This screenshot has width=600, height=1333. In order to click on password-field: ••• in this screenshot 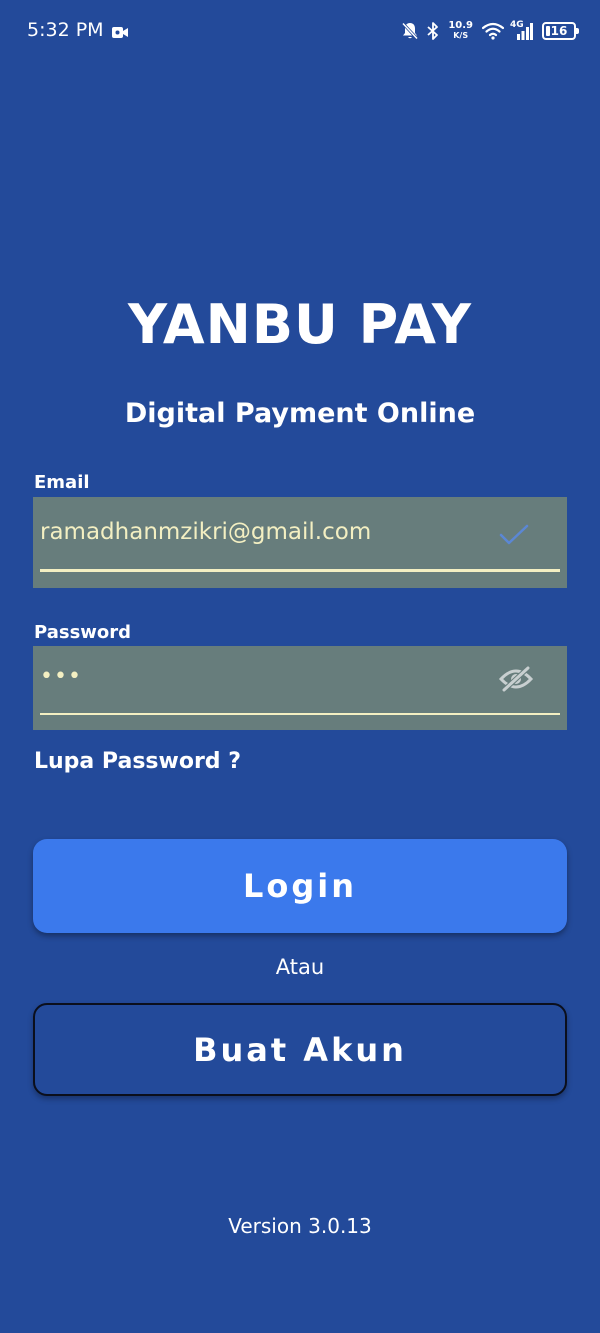, I will do `click(300, 688)`.